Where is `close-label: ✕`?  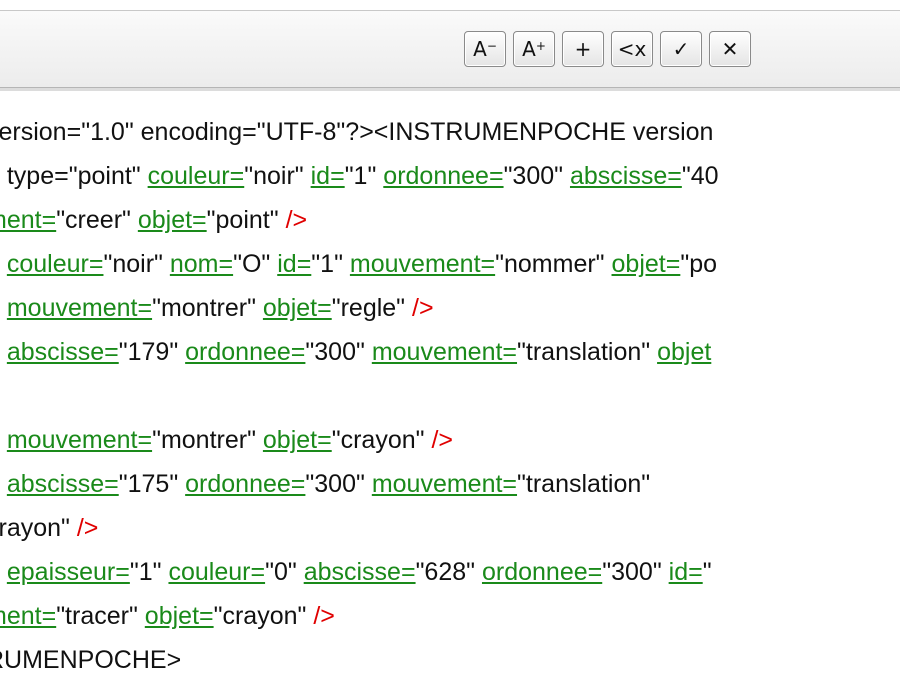
close-label: ✕ is located at coordinates (730, 49).